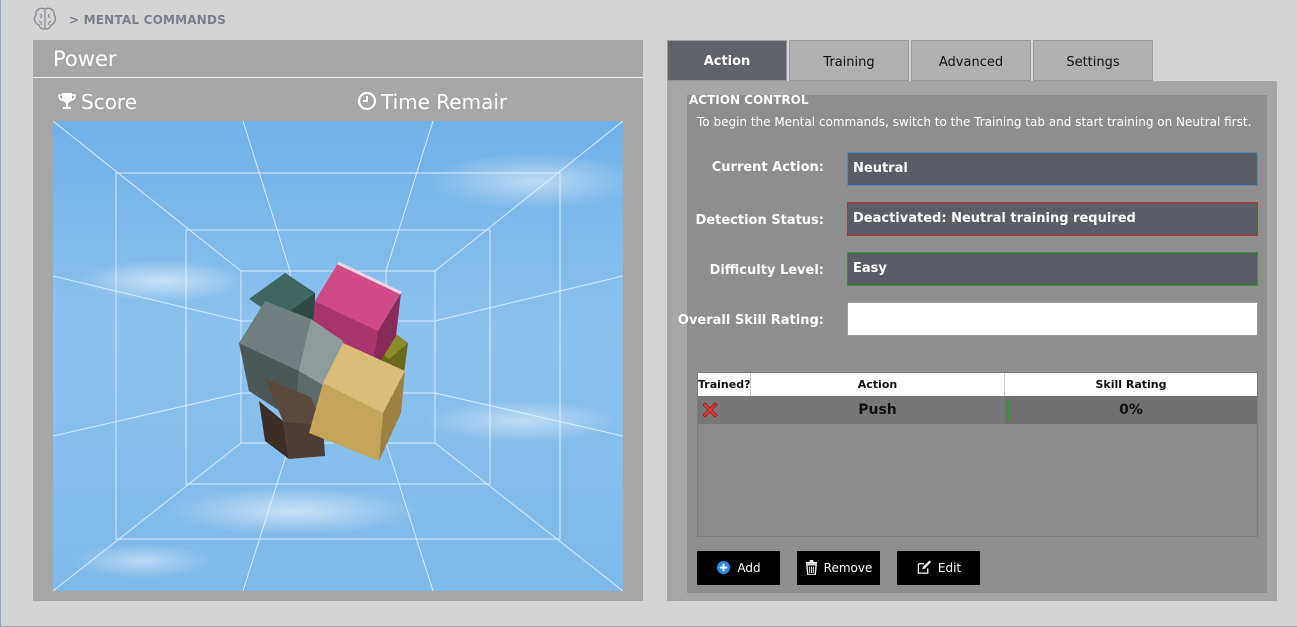 Image resolution: width=1297 pixels, height=627 pixels. I want to click on add-button: Add, so click(738, 568).